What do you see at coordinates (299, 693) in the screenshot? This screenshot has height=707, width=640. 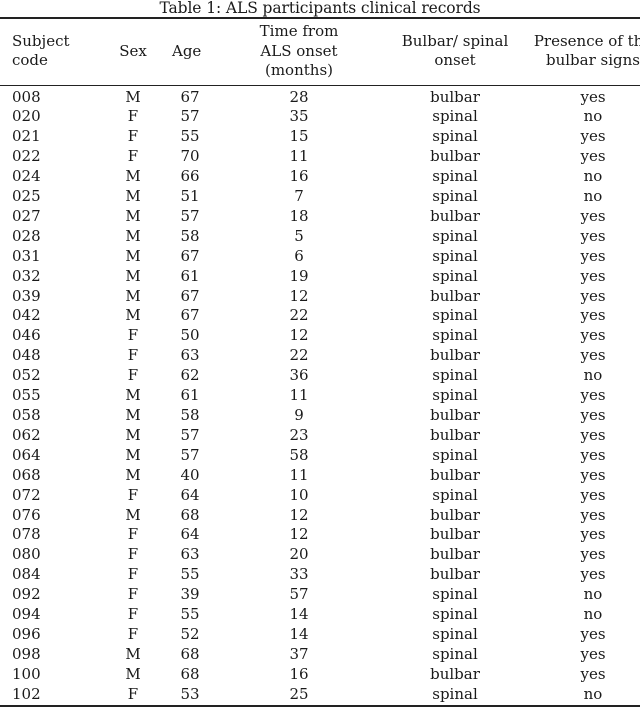 I see `cell-time-from-onset: 25` at bounding box center [299, 693].